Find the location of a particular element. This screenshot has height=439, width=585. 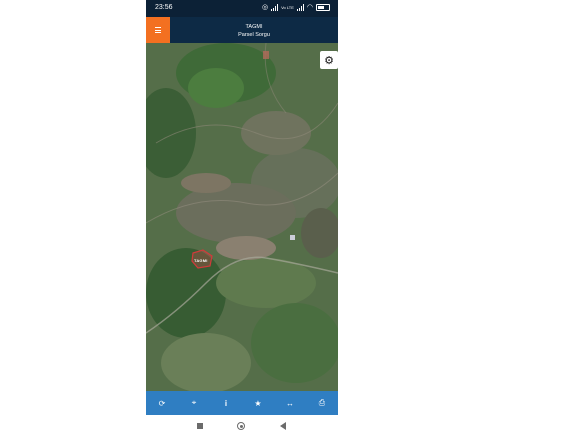

settings-button: ⚙ is located at coordinates (329, 60).